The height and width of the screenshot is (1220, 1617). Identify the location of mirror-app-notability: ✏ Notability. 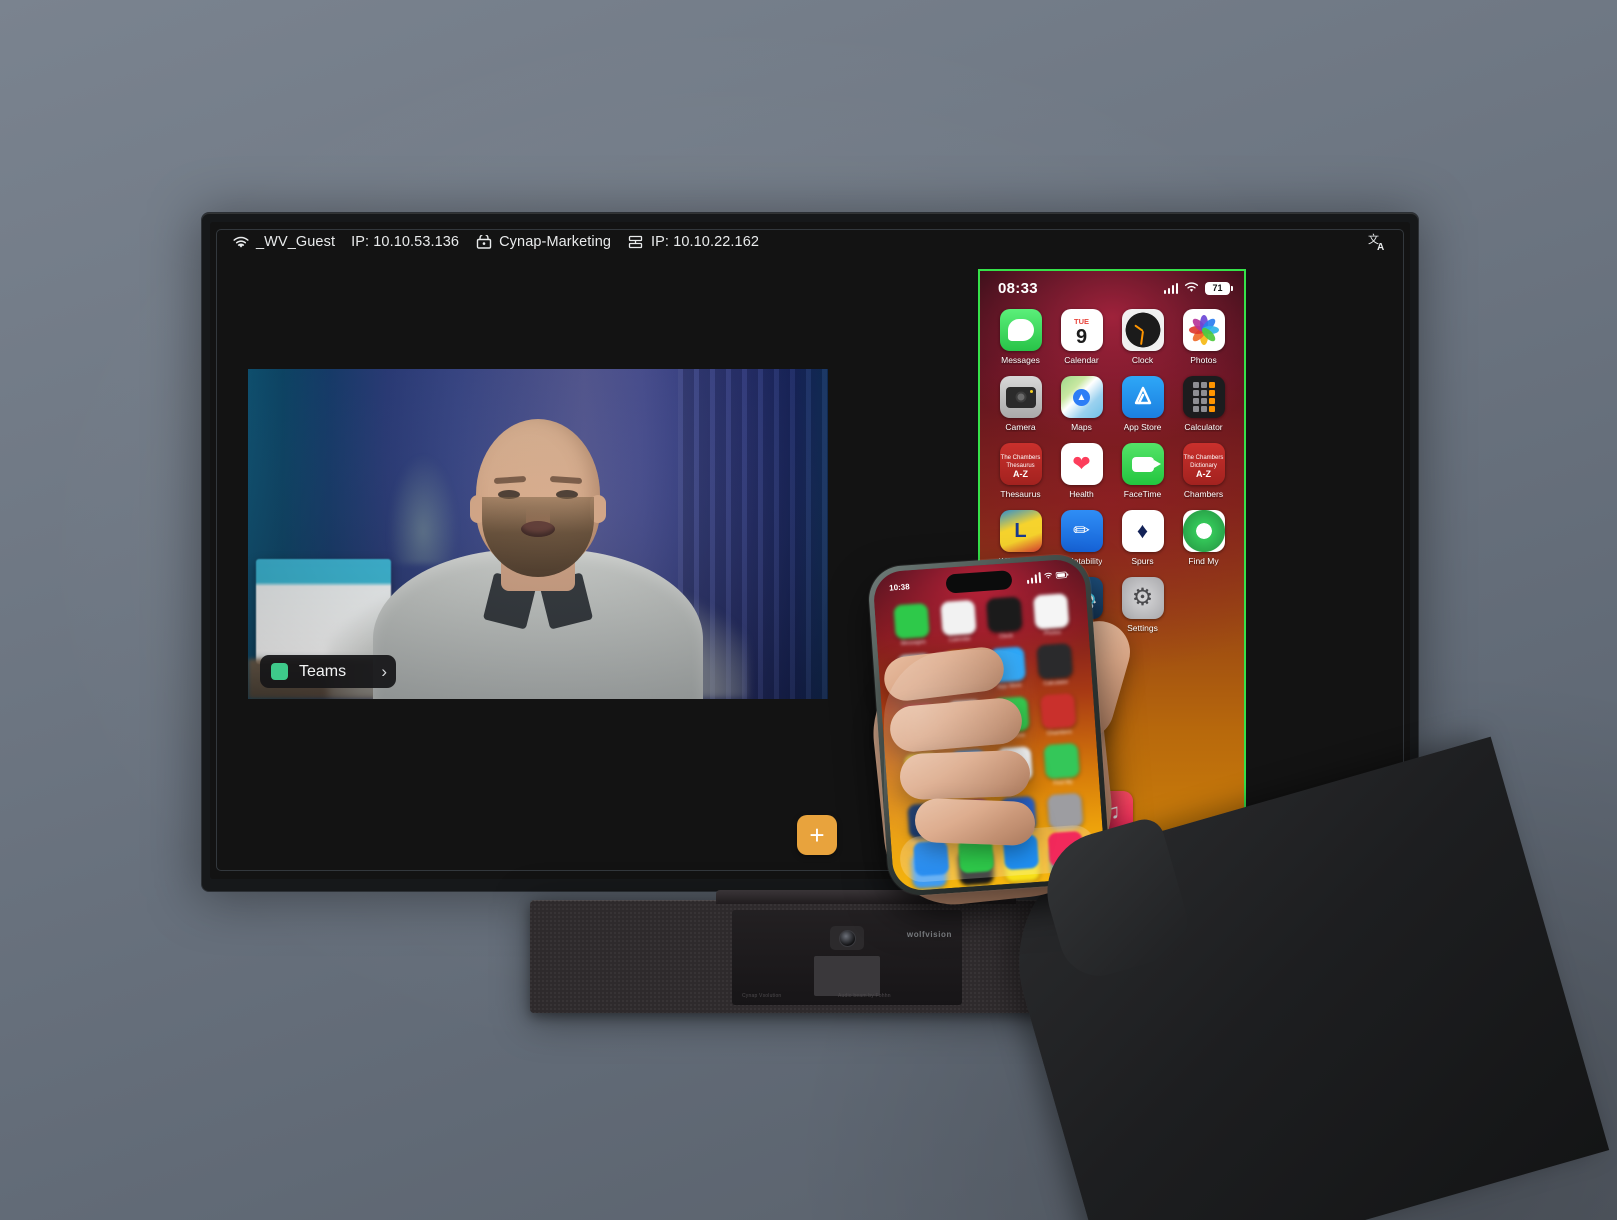
(1081, 538).